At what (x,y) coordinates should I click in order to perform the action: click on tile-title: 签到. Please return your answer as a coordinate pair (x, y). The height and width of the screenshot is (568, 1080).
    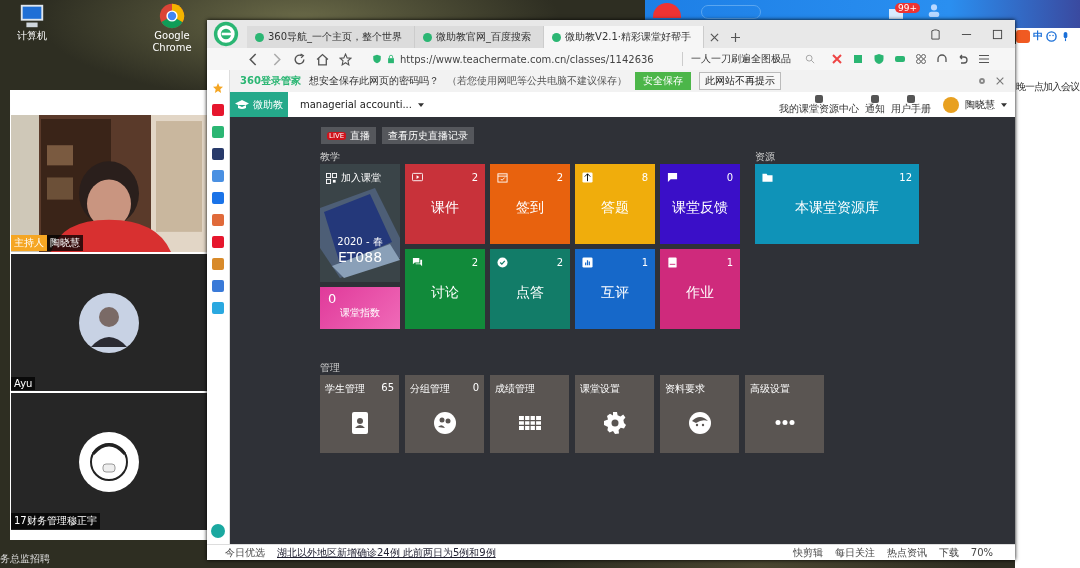
    Looking at the image, I should click on (530, 208).